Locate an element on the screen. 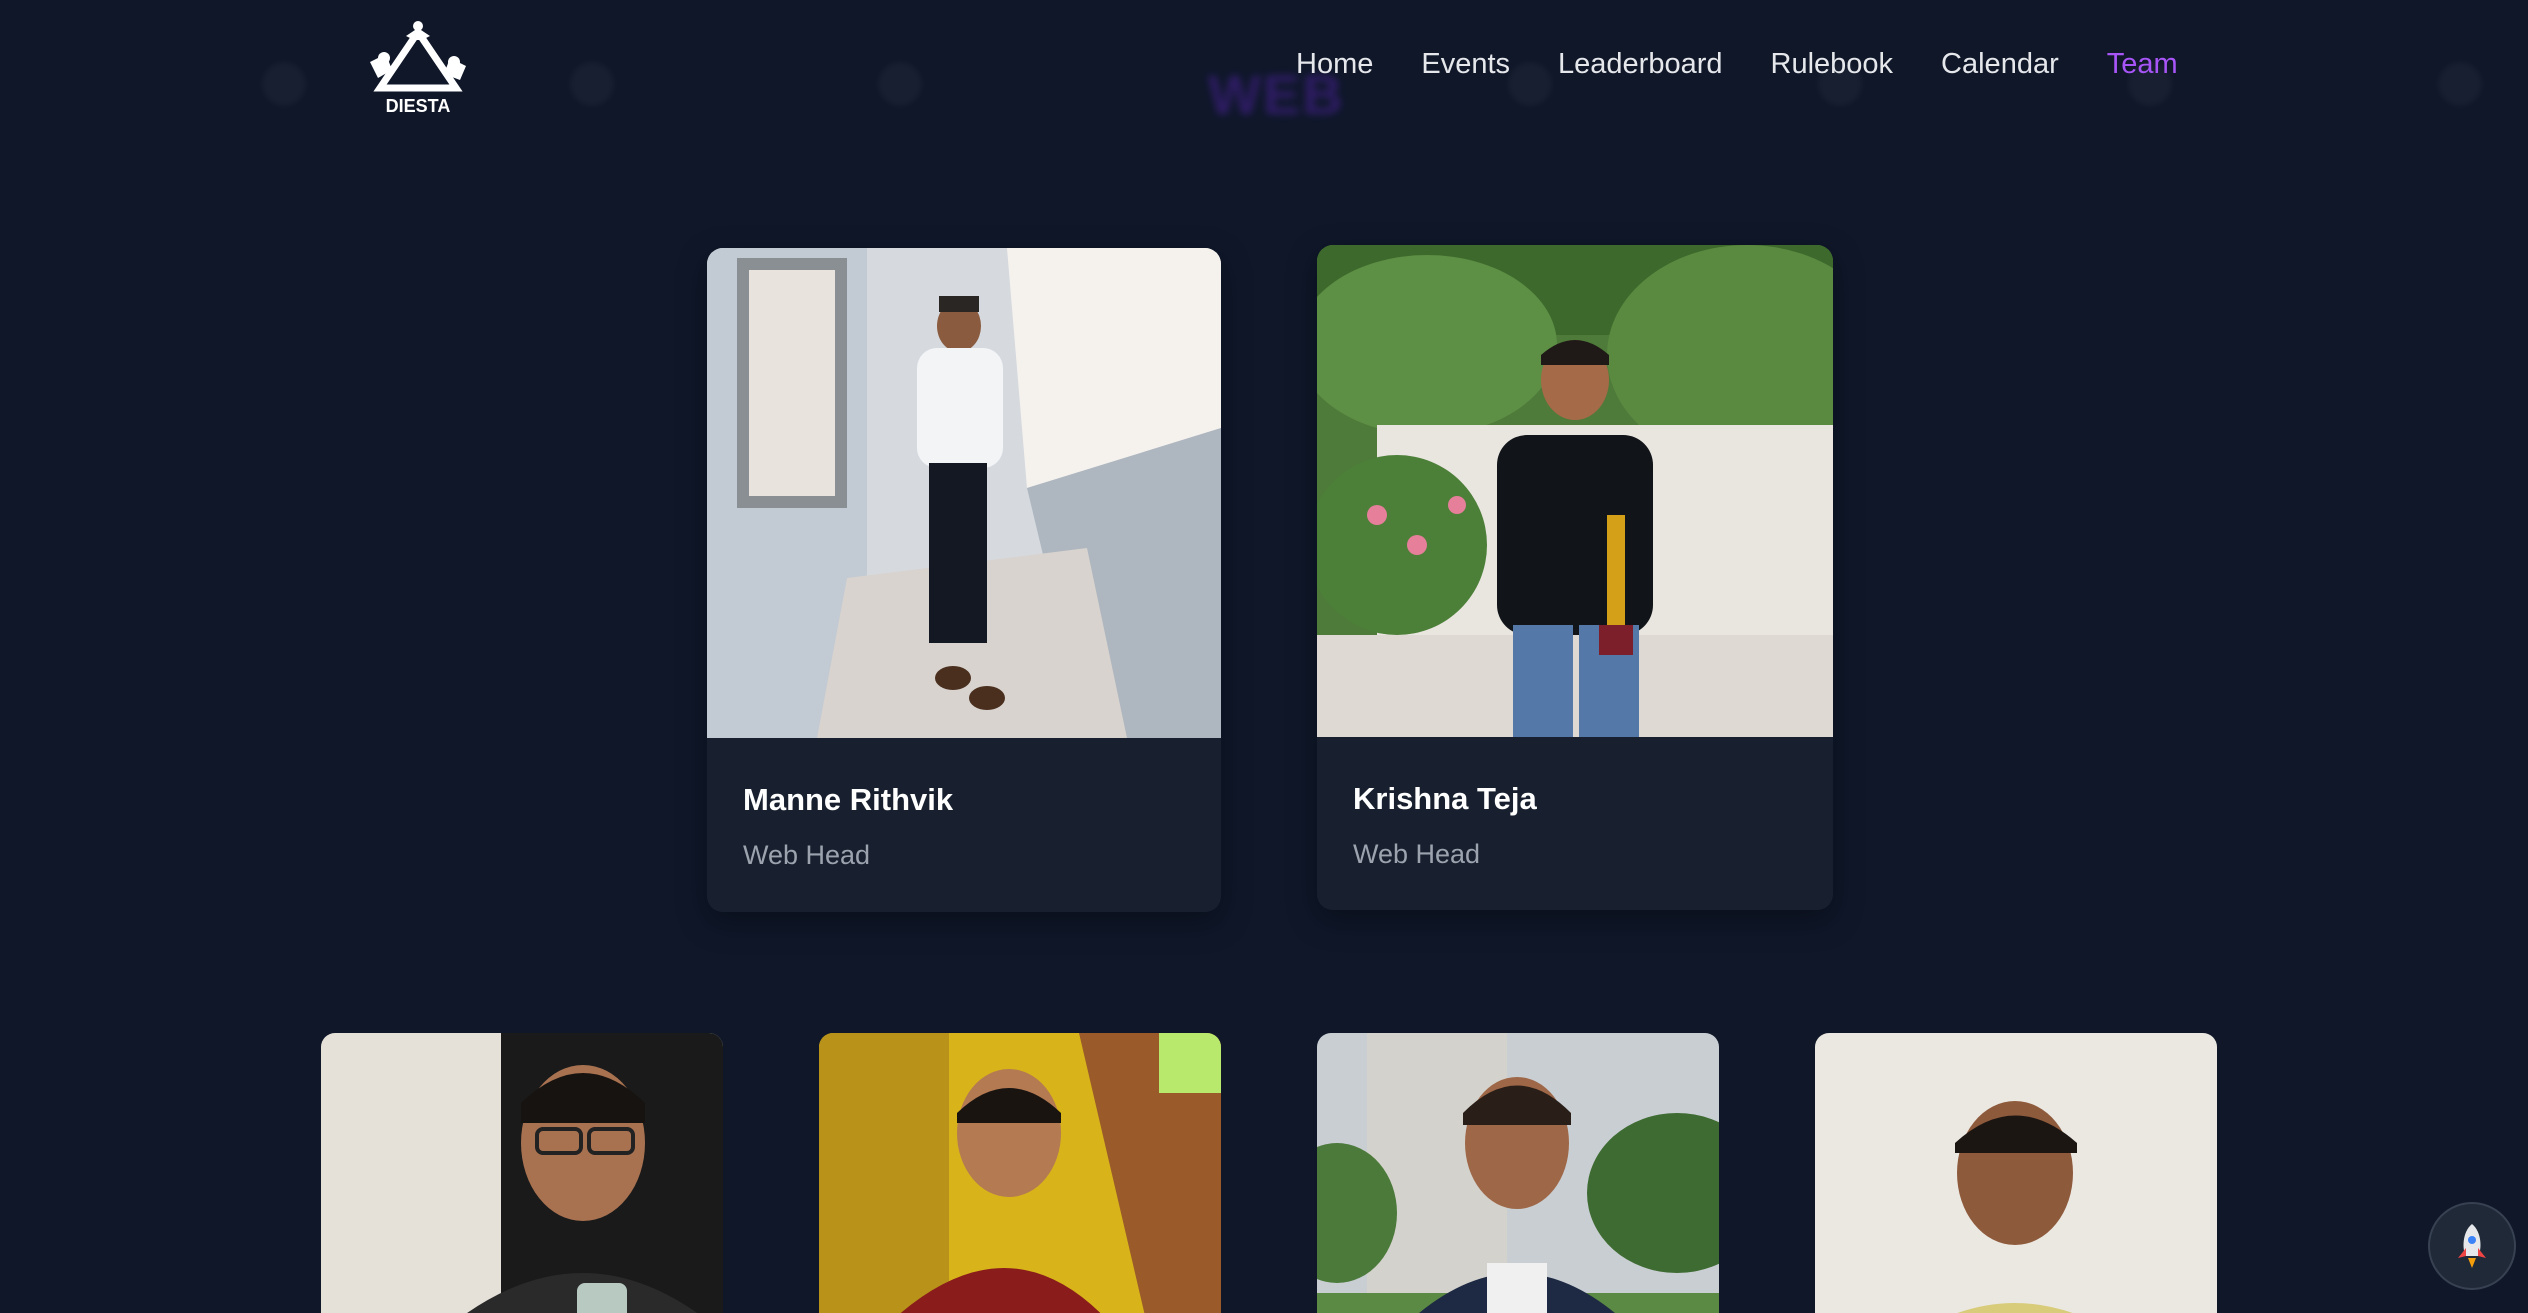 This screenshot has width=2528, height=1313. diesta-logo: DIESTA is located at coordinates (418, 68).